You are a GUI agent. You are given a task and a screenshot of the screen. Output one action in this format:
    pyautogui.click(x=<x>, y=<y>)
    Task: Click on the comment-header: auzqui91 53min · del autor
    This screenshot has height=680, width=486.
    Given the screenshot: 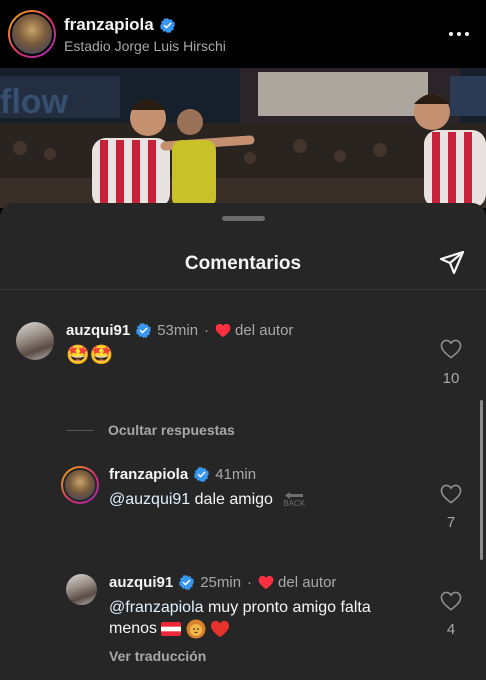 What is the action you would take?
    pyautogui.click(x=179, y=330)
    